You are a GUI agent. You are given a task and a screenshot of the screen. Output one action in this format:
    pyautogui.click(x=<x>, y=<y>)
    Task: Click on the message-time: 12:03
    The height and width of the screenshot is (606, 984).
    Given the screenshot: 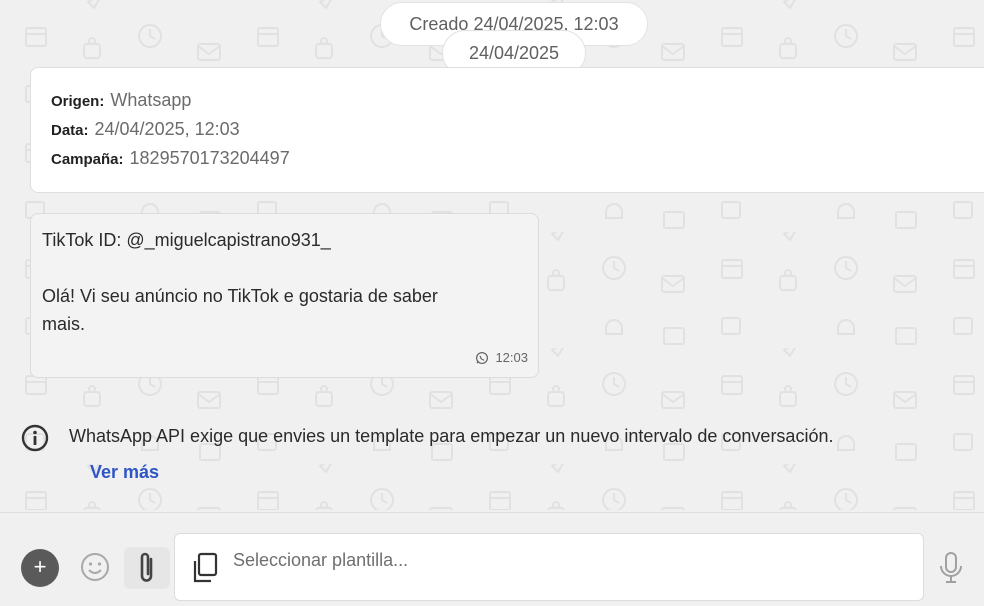 What is the action you would take?
    pyautogui.click(x=511, y=357)
    